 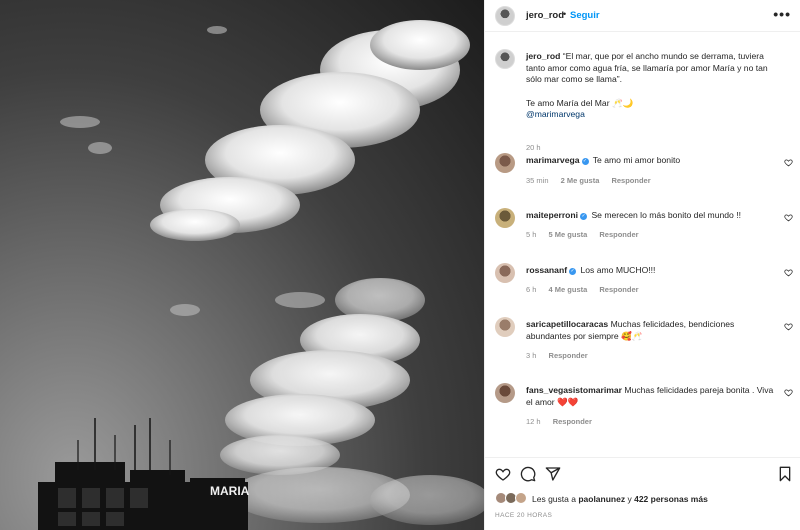 What do you see at coordinates (528, 474) in the screenshot?
I see `comment-icon` at bounding box center [528, 474].